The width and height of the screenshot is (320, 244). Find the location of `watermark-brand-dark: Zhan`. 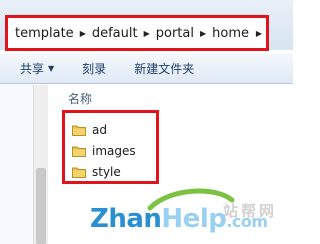

watermark-brand-dark: Zhan is located at coordinates (126, 219).